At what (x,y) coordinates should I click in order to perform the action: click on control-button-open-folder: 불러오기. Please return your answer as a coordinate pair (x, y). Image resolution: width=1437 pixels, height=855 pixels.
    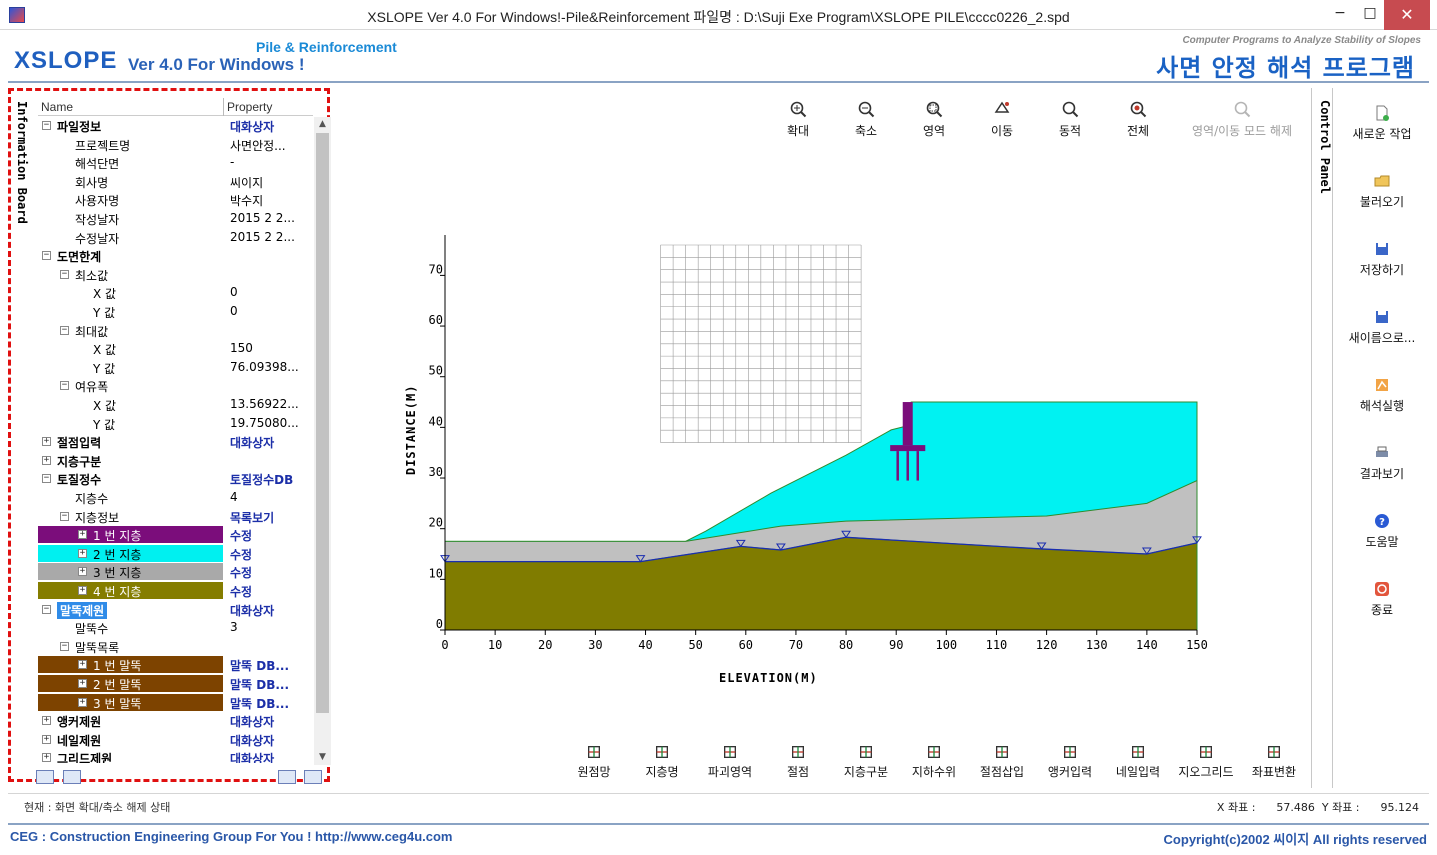
    Looking at the image, I should click on (1382, 191).